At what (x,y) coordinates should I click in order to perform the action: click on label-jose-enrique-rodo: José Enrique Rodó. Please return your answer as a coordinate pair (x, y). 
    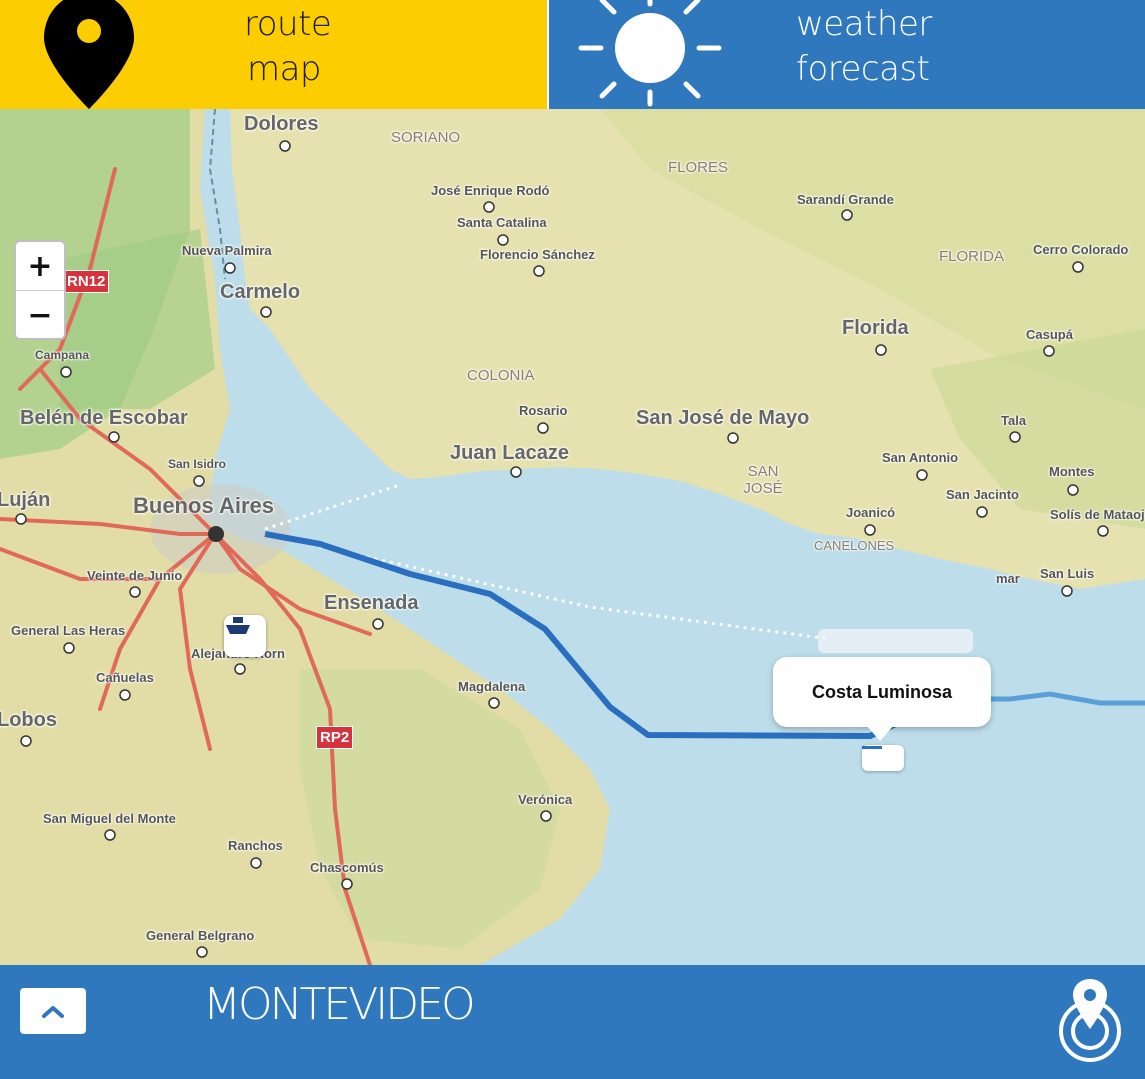
    Looking at the image, I should click on (490, 190).